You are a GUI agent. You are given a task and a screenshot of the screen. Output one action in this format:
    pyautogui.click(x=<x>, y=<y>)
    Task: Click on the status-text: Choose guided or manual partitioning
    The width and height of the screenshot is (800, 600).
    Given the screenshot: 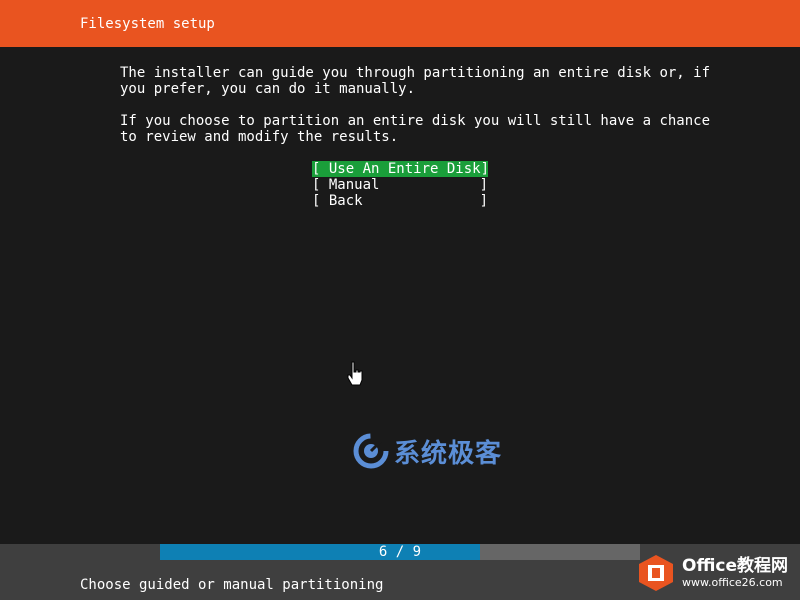 What is the action you would take?
    pyautogui.click(x=232, y=585)
    